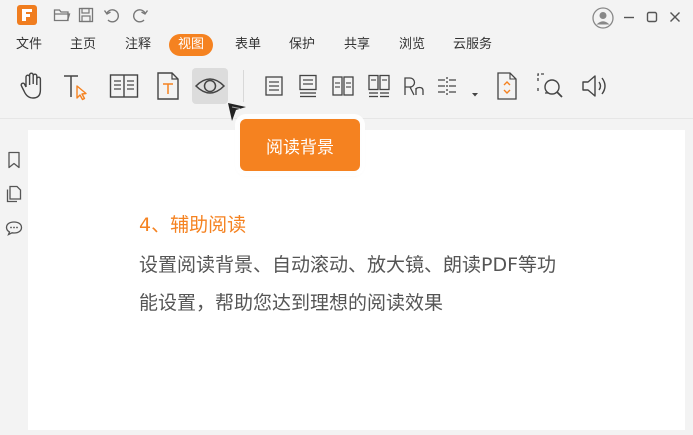 This screenshot has height=435, width=693. Describe the element at coordinates (27, 15) in the screenshot. I see `foxit-logo-icon` at that location.